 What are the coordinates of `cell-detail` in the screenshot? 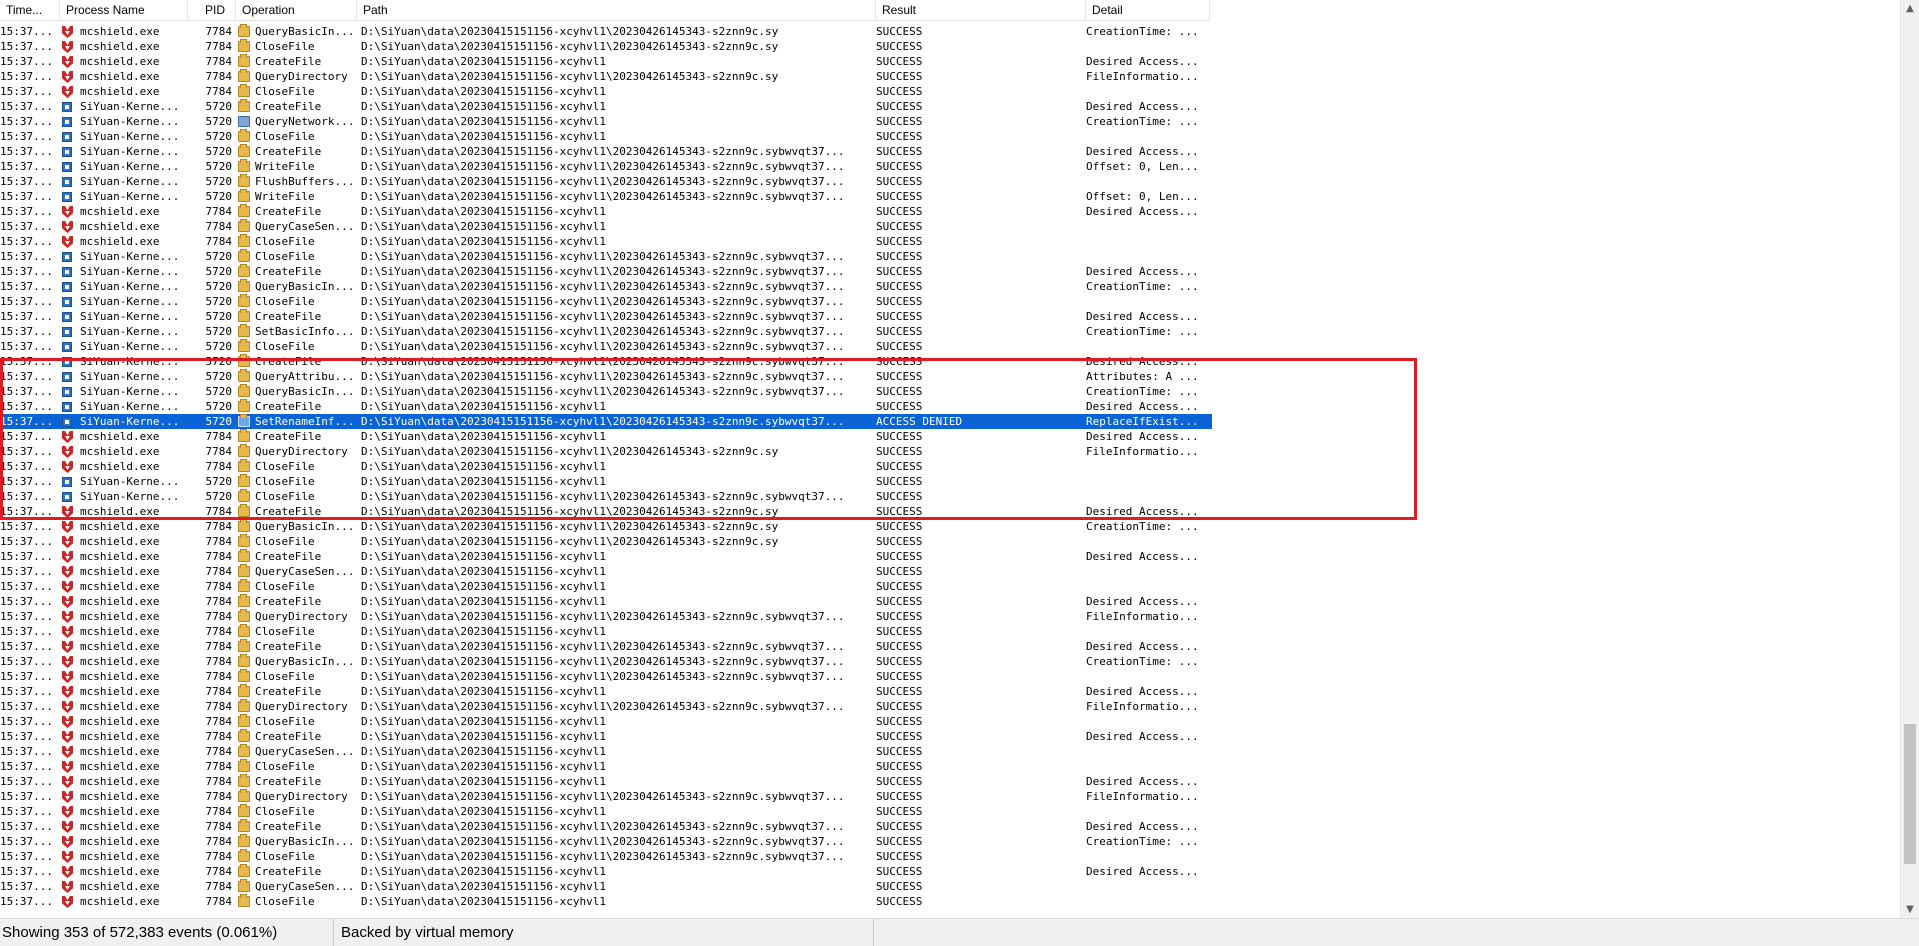 It's located at (1149, 496).